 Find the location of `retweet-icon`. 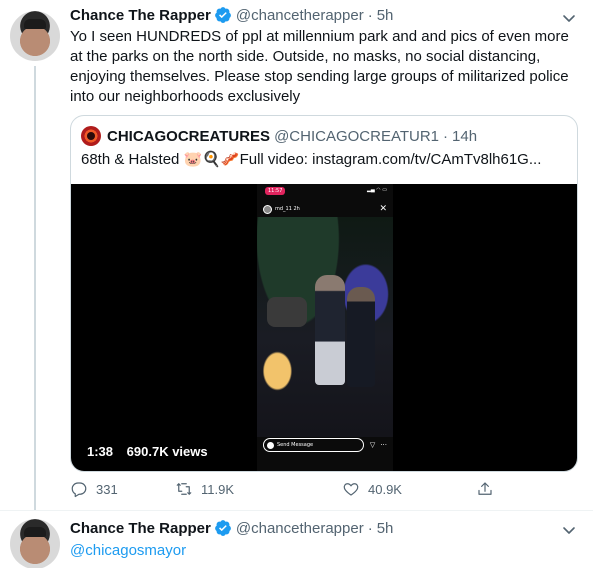

retweet-icon is located at coordinates (184, 489).